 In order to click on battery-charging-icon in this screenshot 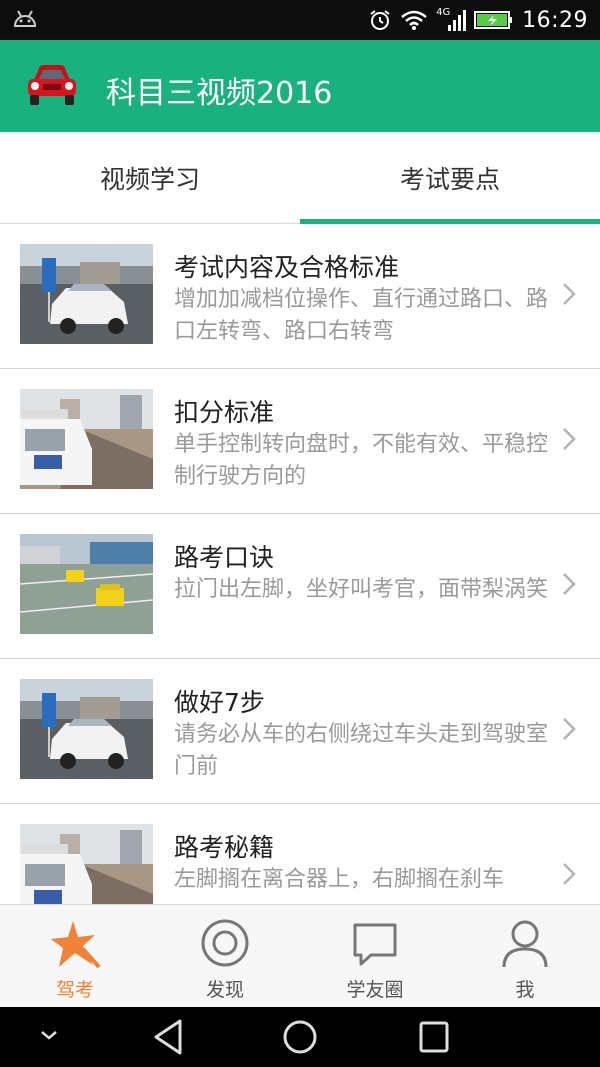, I will do `click(493, 20)`.